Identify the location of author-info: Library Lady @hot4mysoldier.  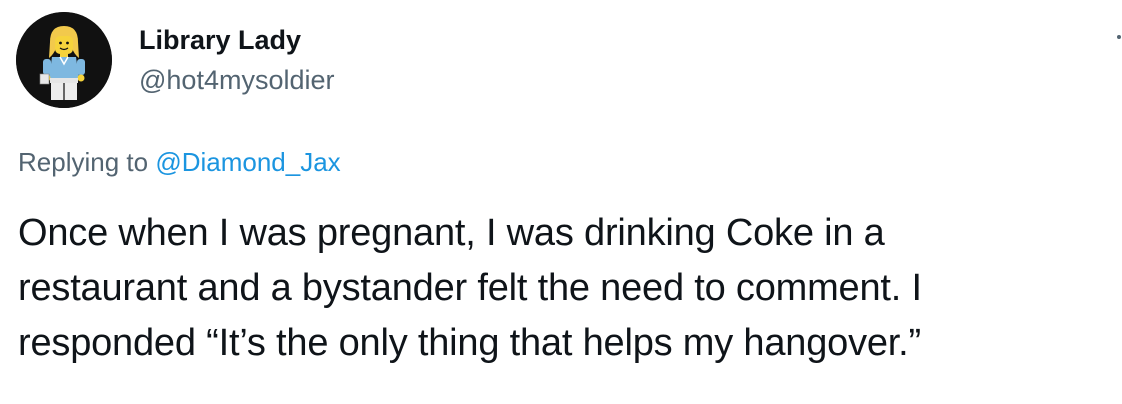
(237, 60).